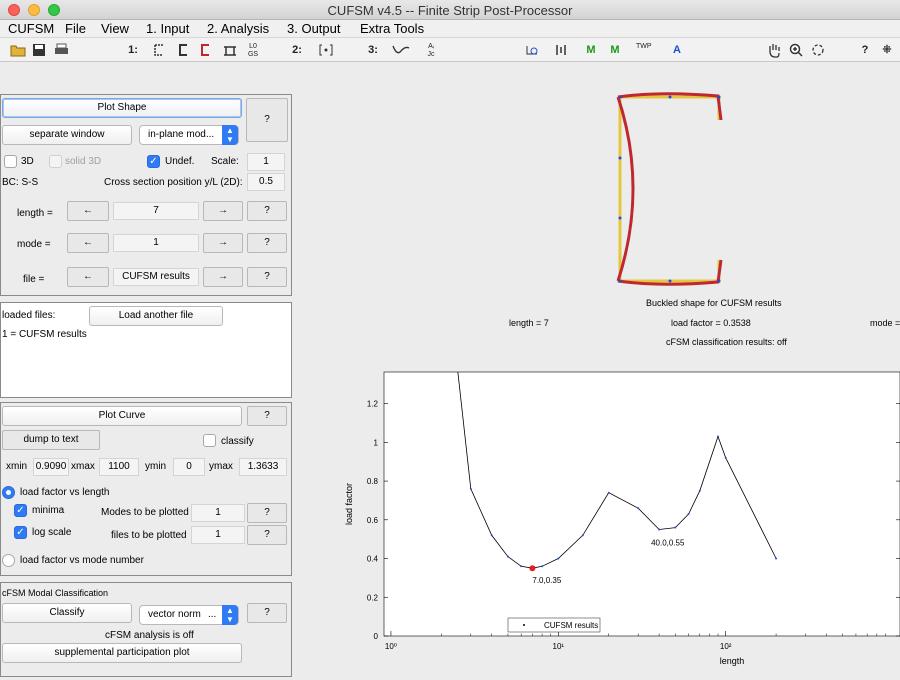 The image size is (900, 680). Describe the element at coordinates (20, 532) in the screenshot. I see `log-scale-checkbox: ✓` at that location.